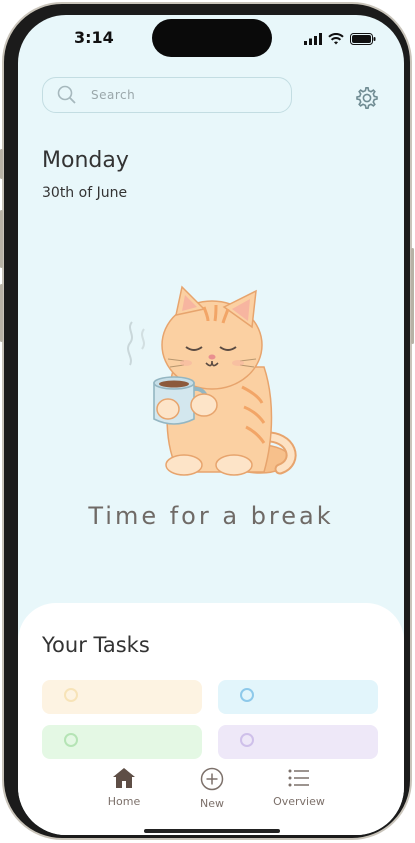  Describe the element at coordinates (66, 94) in the screenshot. I see `search-icon` at that location.